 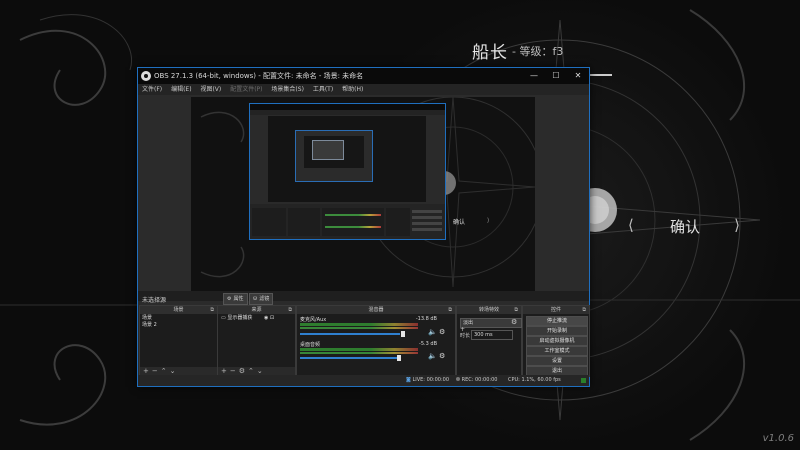 I want to click on version-label: v1.0.6, so click(x=778, y=438).